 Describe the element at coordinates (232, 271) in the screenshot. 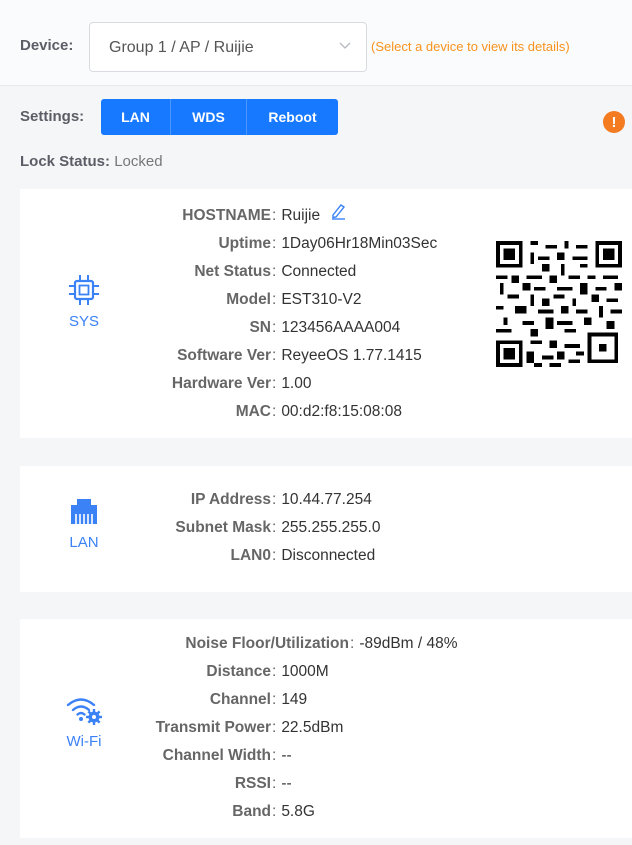

I see `net-status-label: Net Status` at that location.